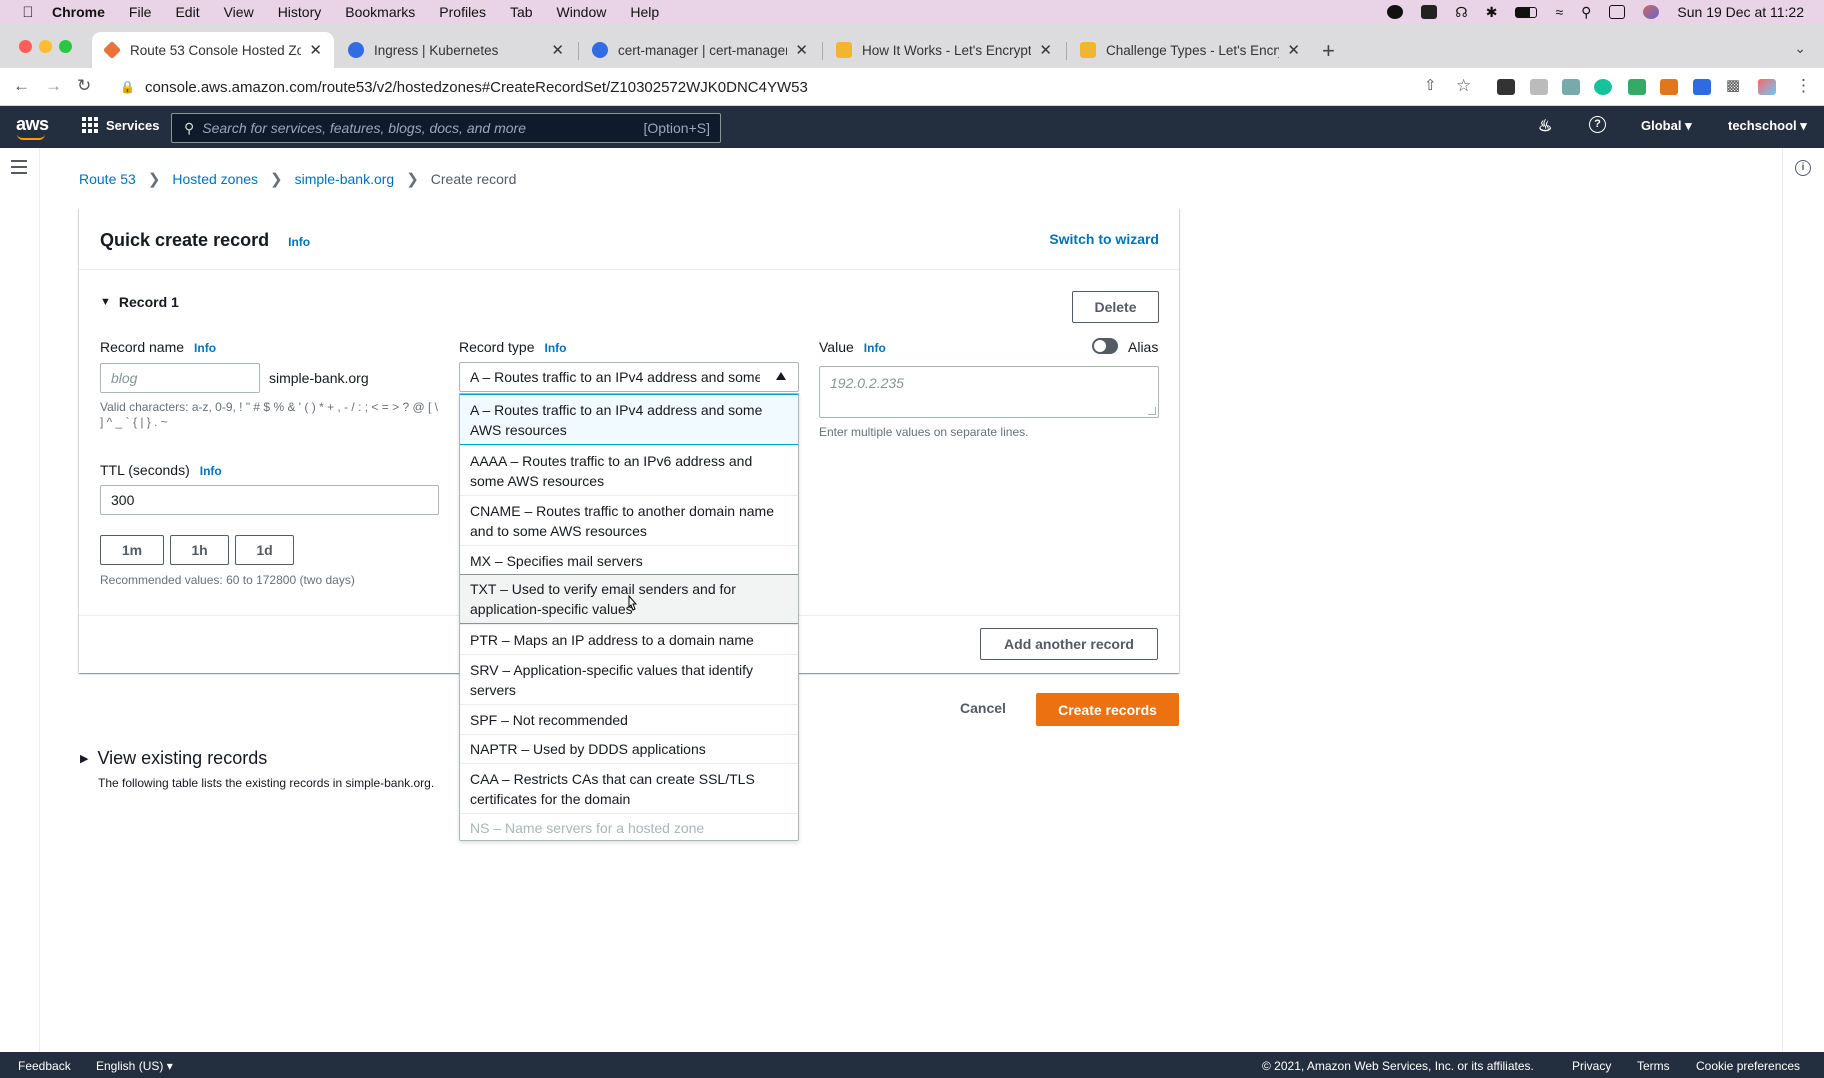  I want to click on record-type-info-link: Info, so click(555, 348).